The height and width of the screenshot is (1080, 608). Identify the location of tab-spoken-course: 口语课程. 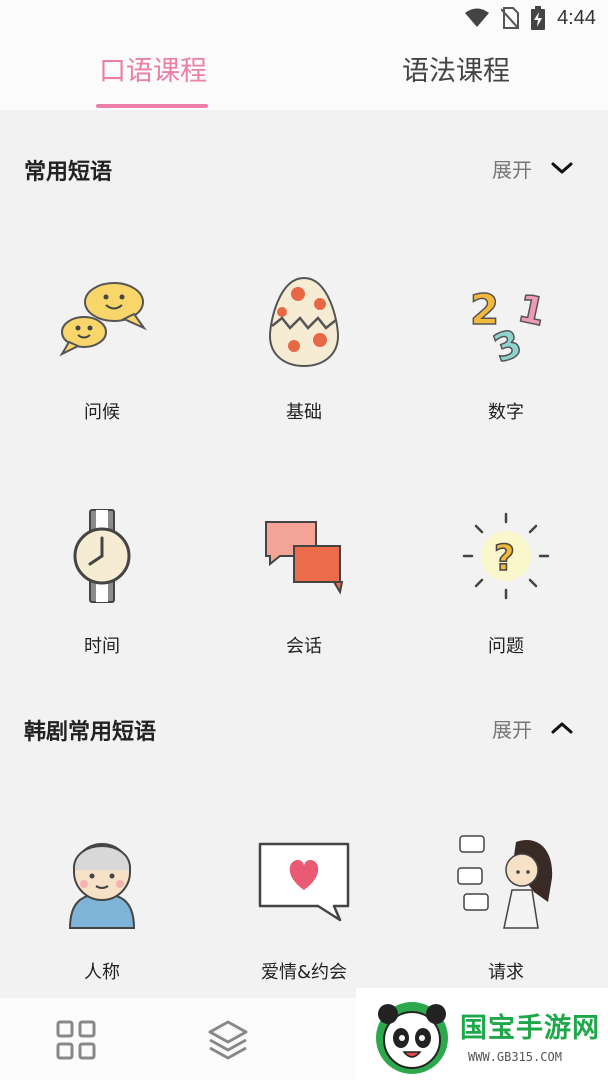
(153, 72).